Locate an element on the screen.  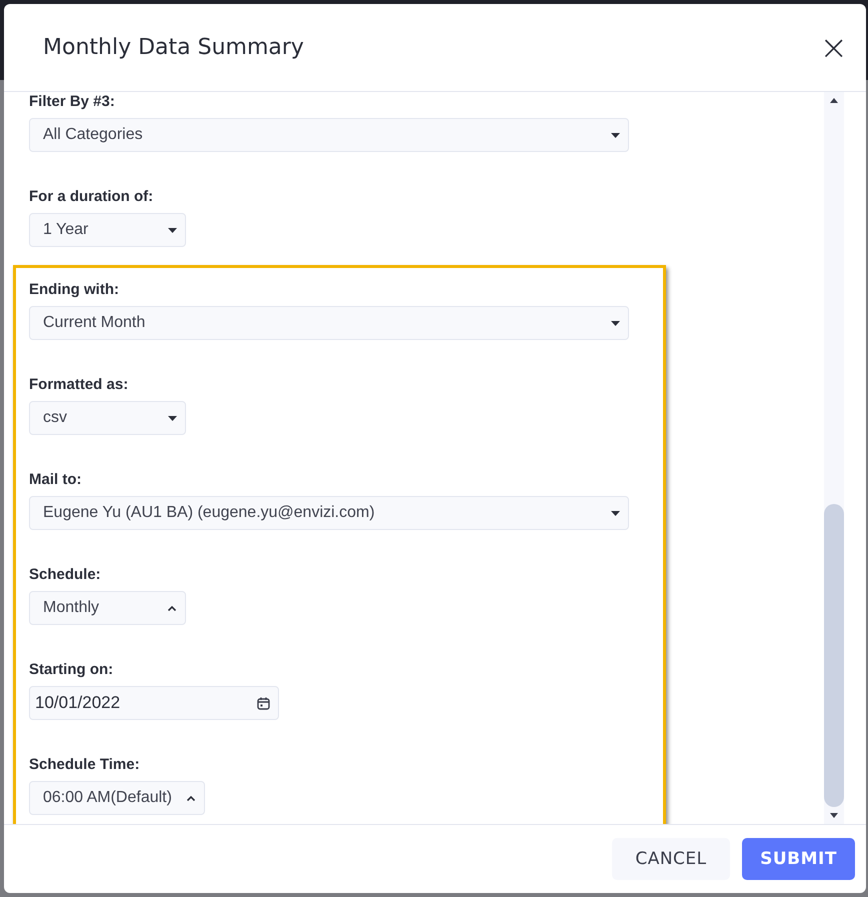
date-field: 10/01/2022 is located at coordinates (154, 703).